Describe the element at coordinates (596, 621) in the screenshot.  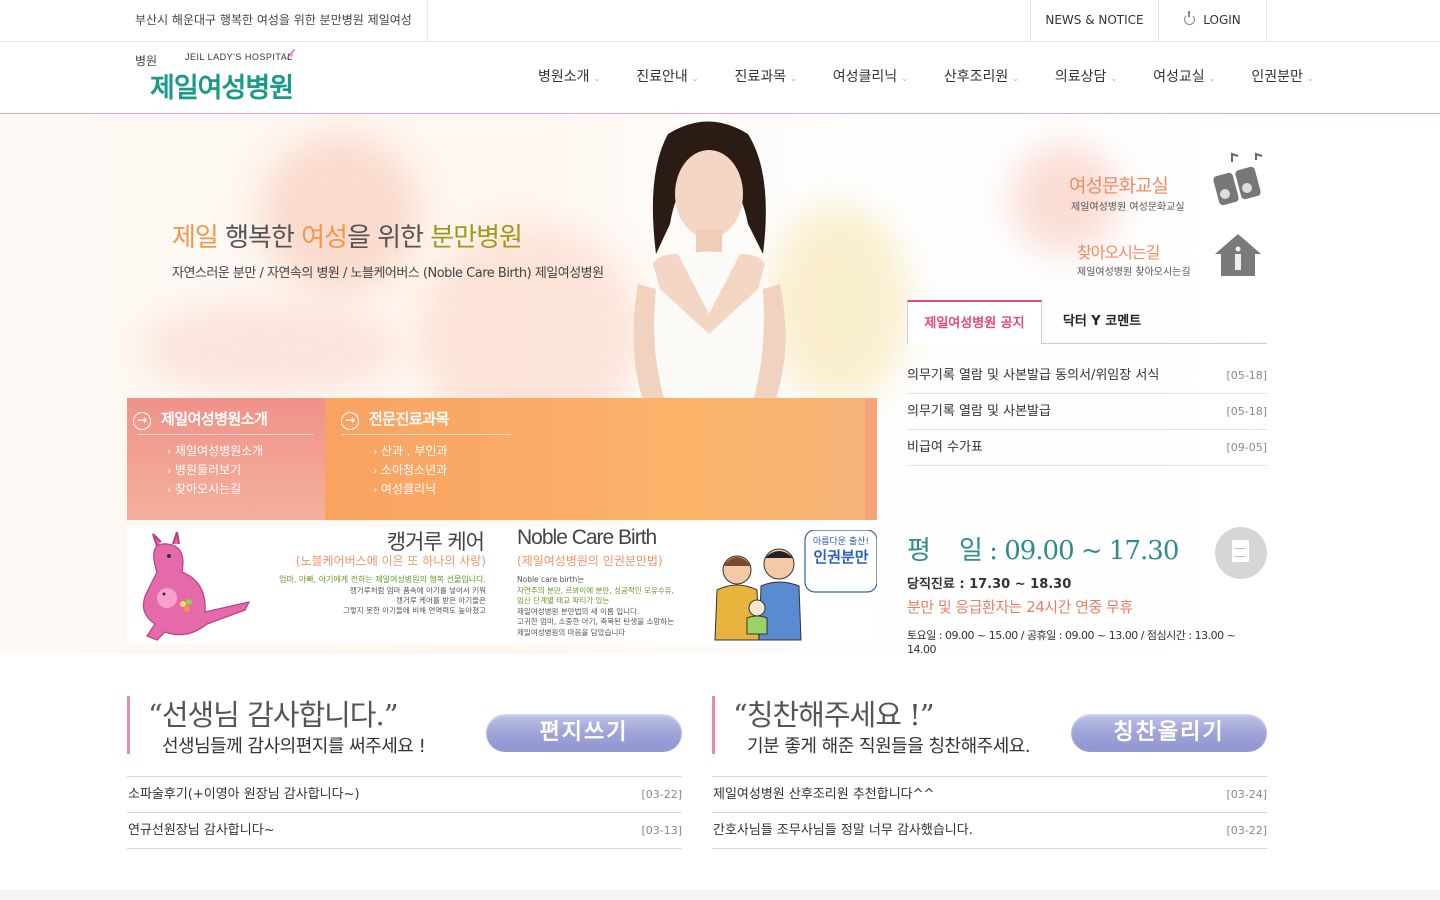
I see `desc-line: 고귀한 엄마, 소중한 아기, 축복된 탄생을 소망하는` at that location.